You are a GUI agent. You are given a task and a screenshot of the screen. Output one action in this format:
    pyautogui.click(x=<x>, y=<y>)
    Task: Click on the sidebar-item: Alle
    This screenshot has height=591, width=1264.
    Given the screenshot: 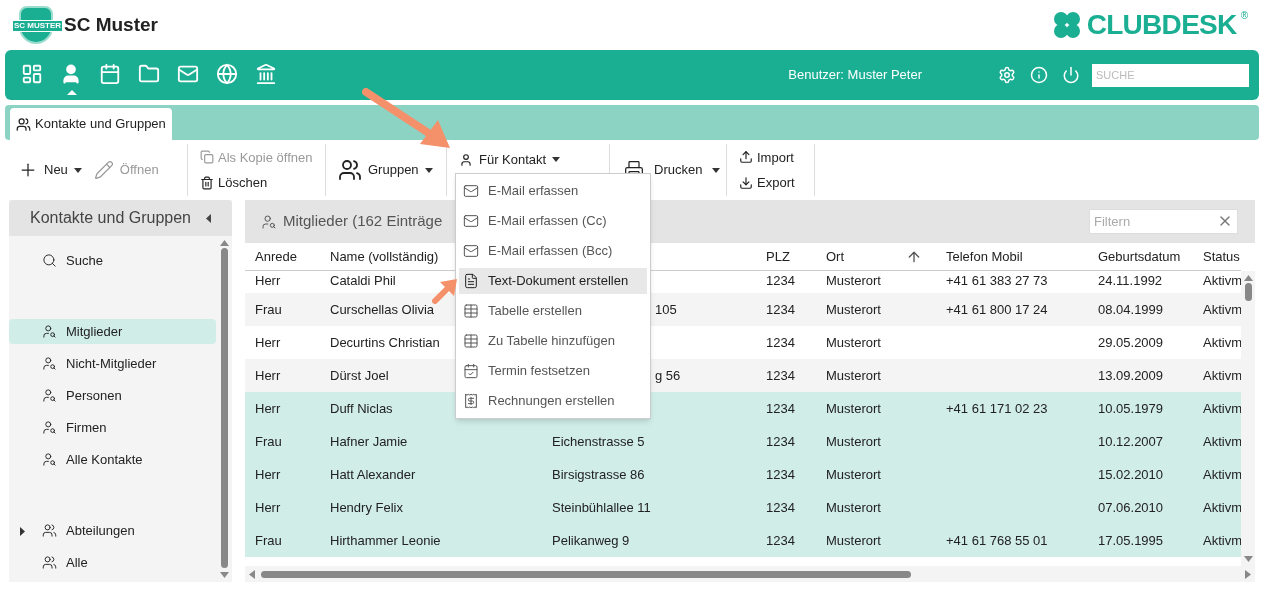 What is the action you would take?
    pyautogui.click(x=112, y=562)
    